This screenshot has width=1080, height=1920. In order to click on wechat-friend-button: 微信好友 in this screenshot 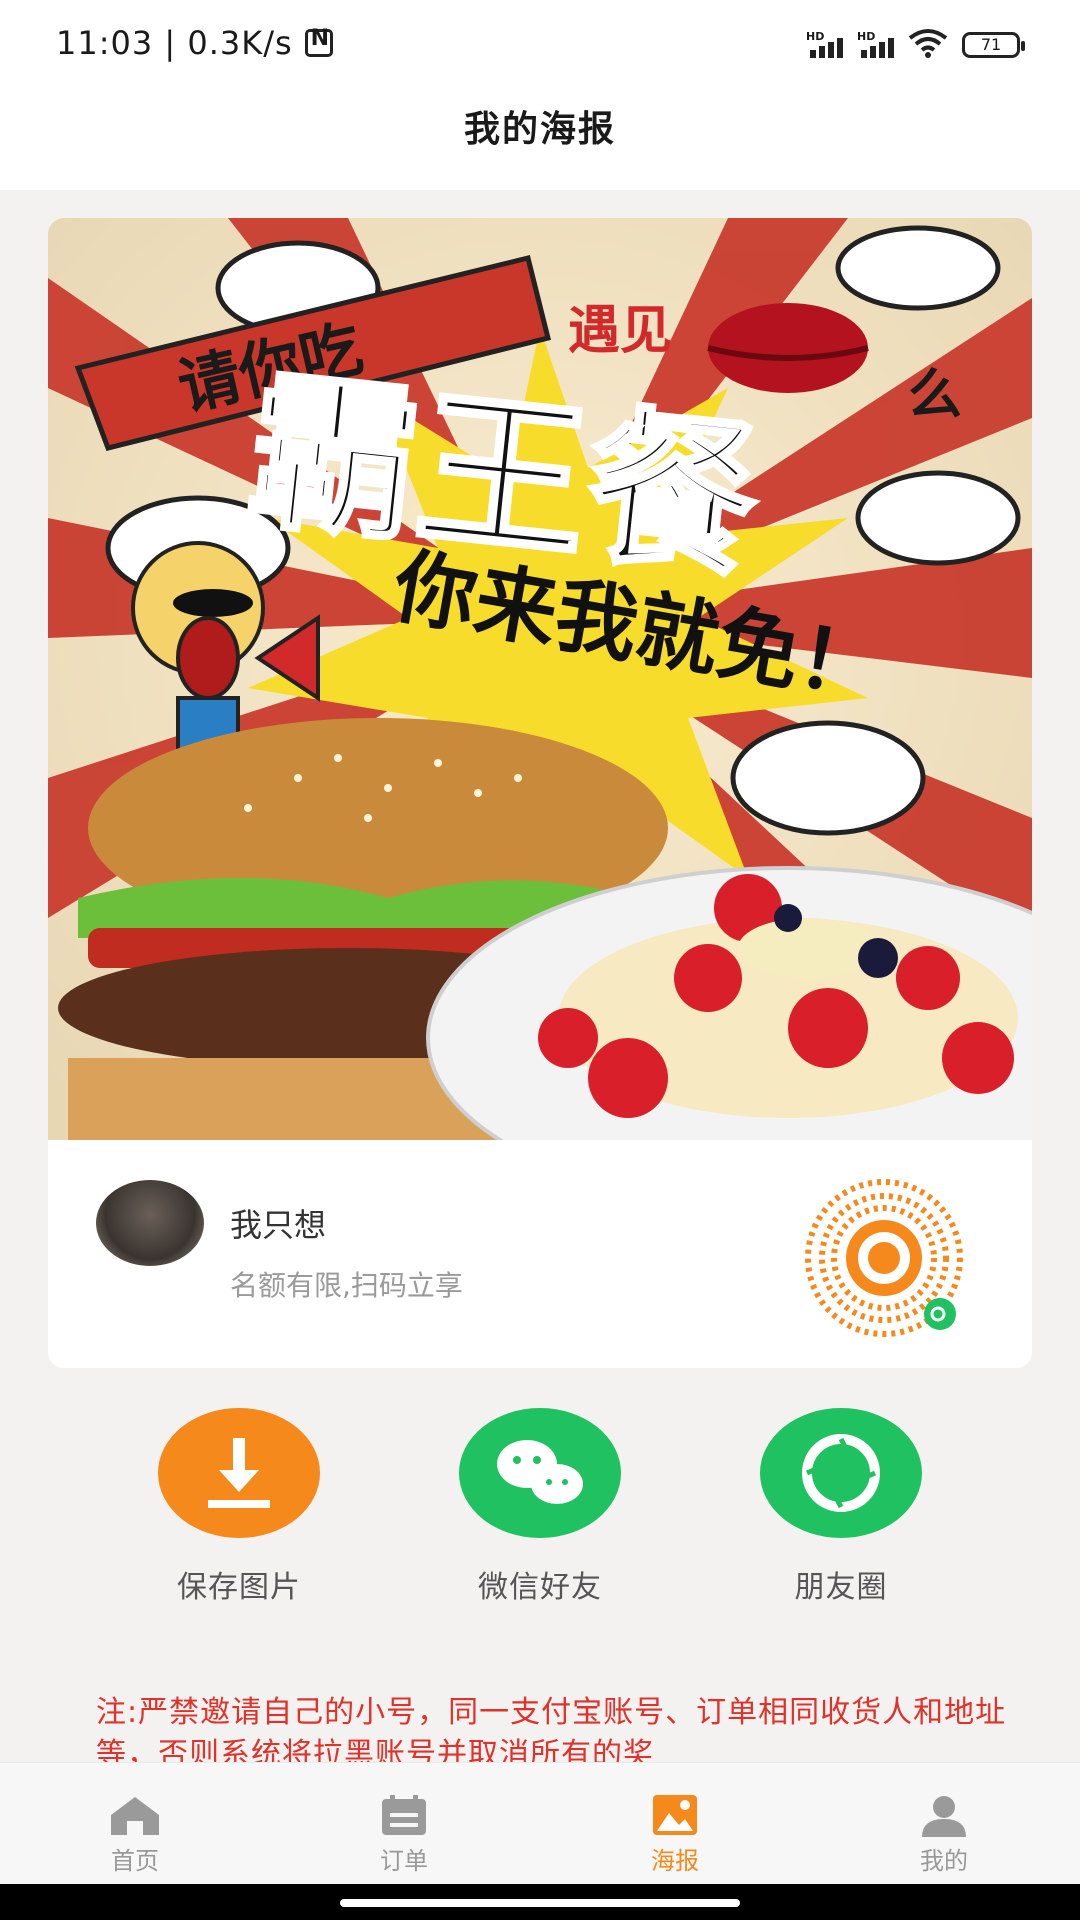, I will do `click(540, 1507)`.